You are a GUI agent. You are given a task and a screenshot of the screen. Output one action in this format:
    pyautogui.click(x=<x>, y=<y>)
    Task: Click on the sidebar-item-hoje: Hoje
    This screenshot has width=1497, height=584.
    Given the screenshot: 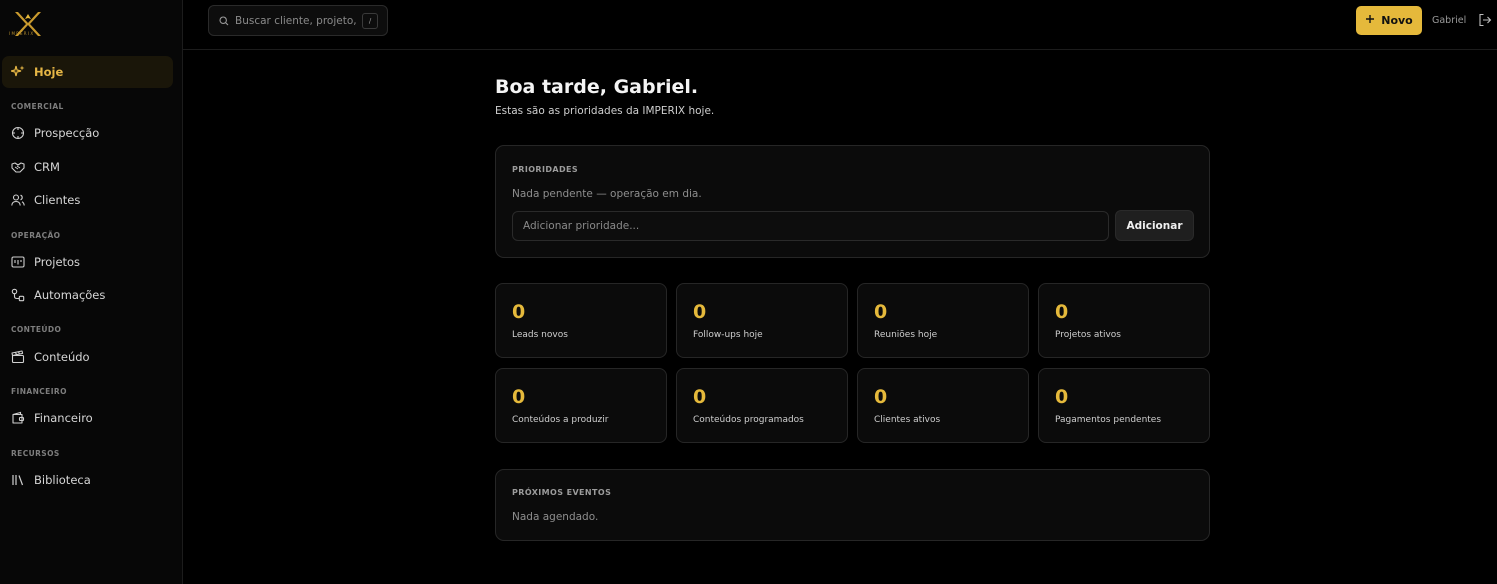 What is the action you would take?
    pyautogui.click(x=87, y=72)
    